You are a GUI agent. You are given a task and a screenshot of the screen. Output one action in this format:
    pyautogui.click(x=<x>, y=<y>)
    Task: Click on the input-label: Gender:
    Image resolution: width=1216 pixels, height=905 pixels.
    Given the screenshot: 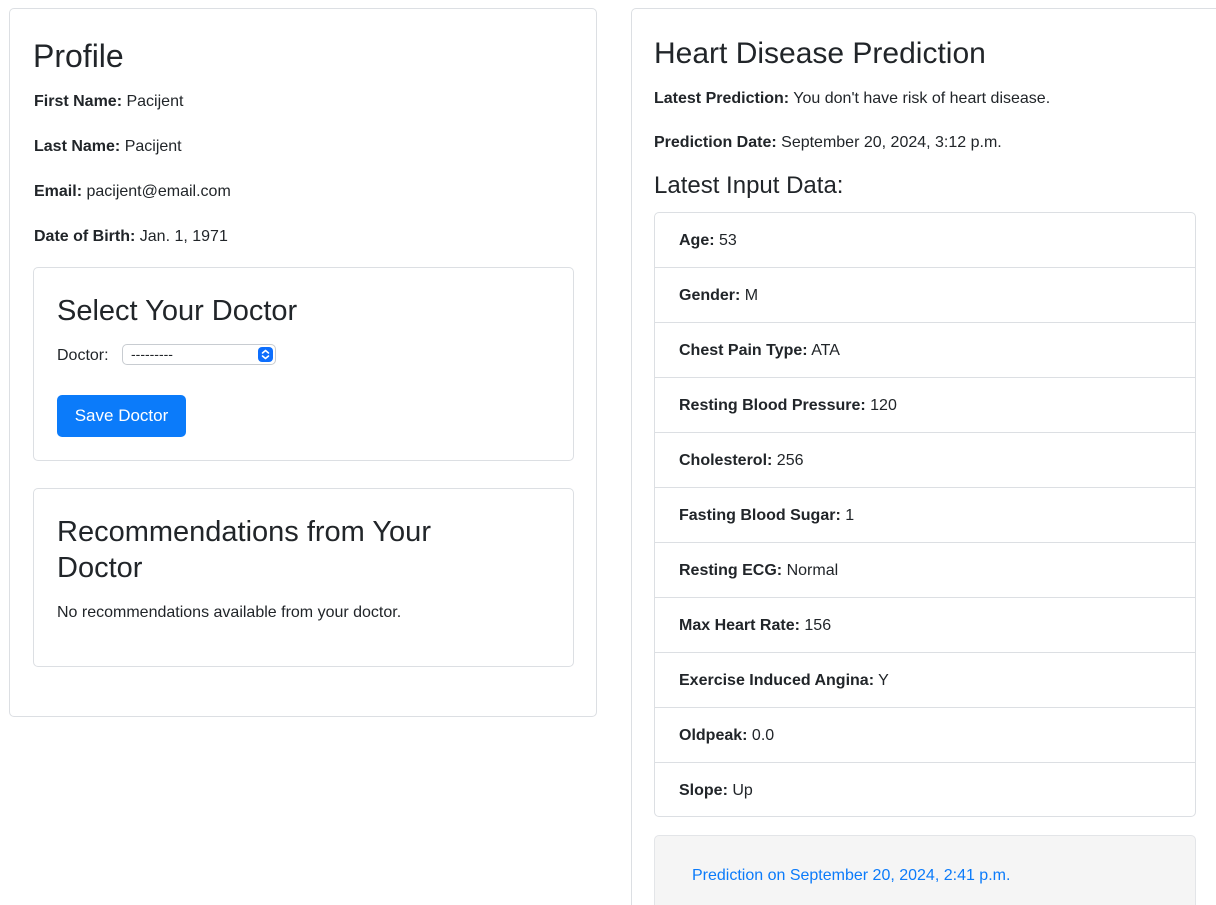 What is the action you would take?
    pyautogui.click(x=710, y=295)
    